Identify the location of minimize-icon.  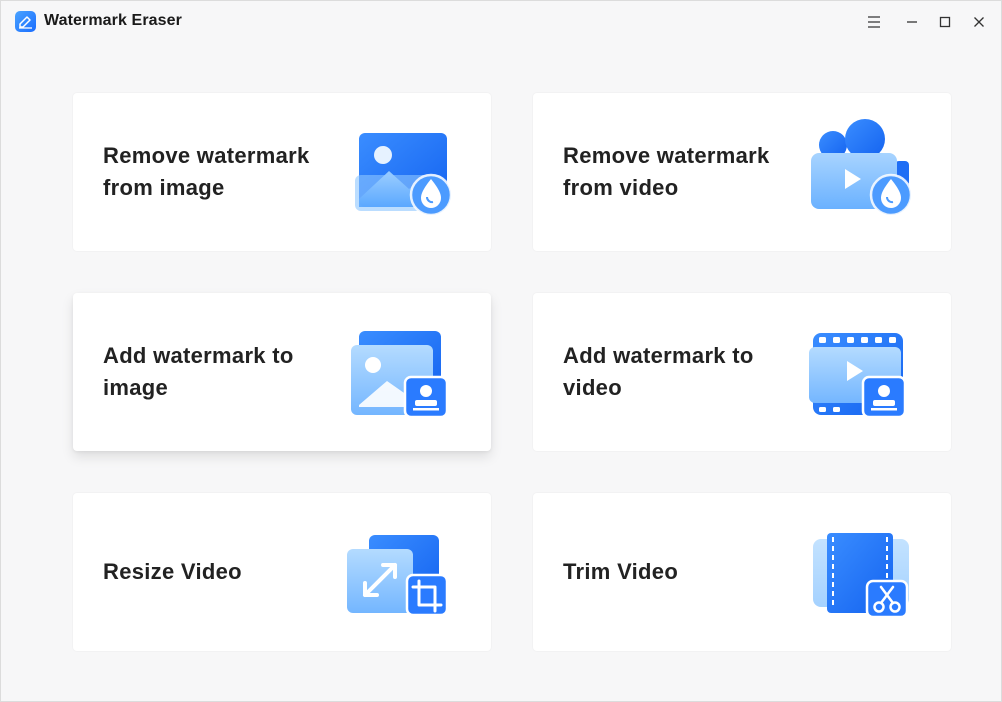
(912, 22).